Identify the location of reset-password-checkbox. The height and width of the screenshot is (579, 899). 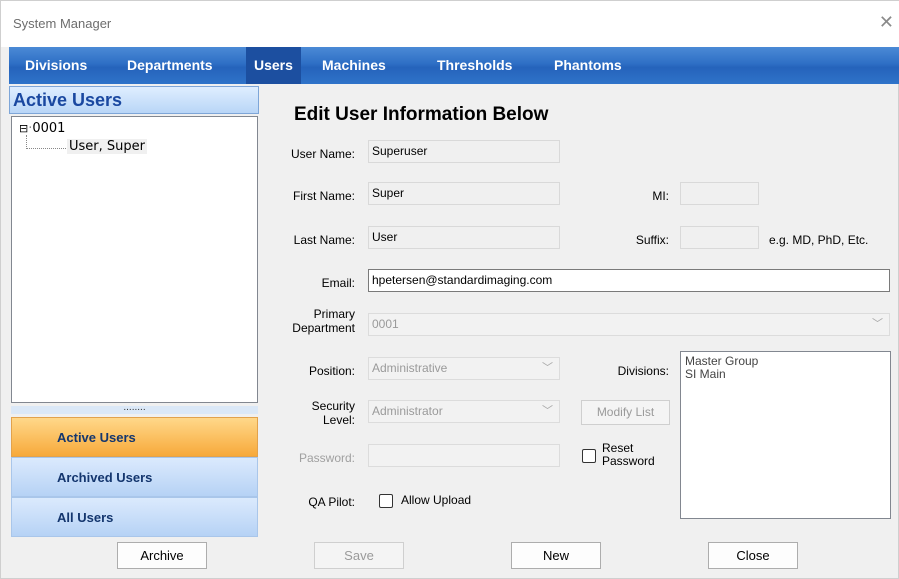
(589, 456).